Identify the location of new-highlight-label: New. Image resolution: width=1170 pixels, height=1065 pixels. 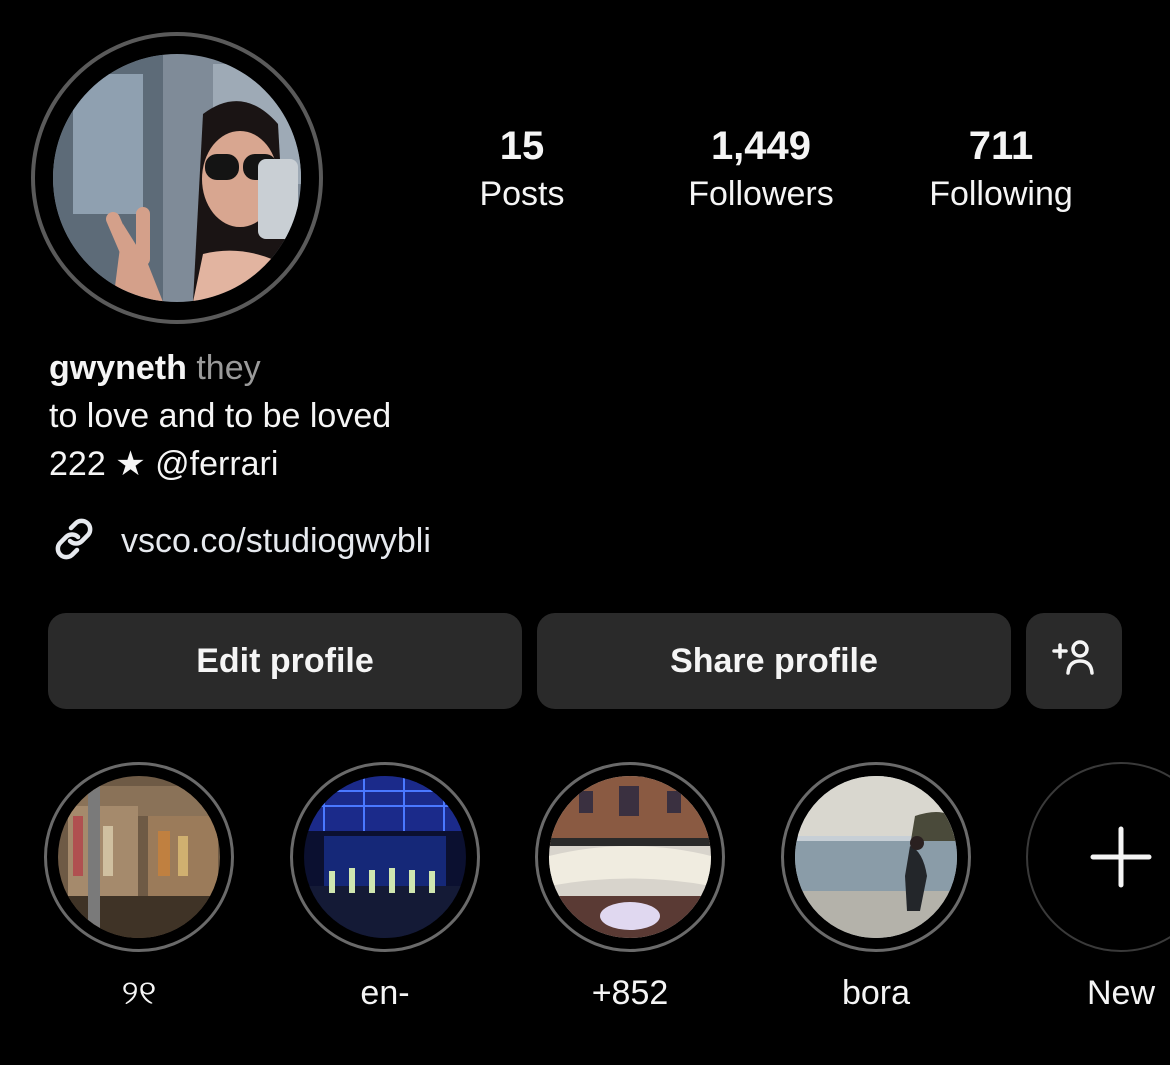
(1121, 993).